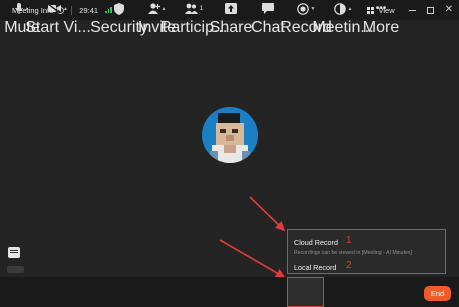  I want to click on minimize-icon, so click(412, 10).